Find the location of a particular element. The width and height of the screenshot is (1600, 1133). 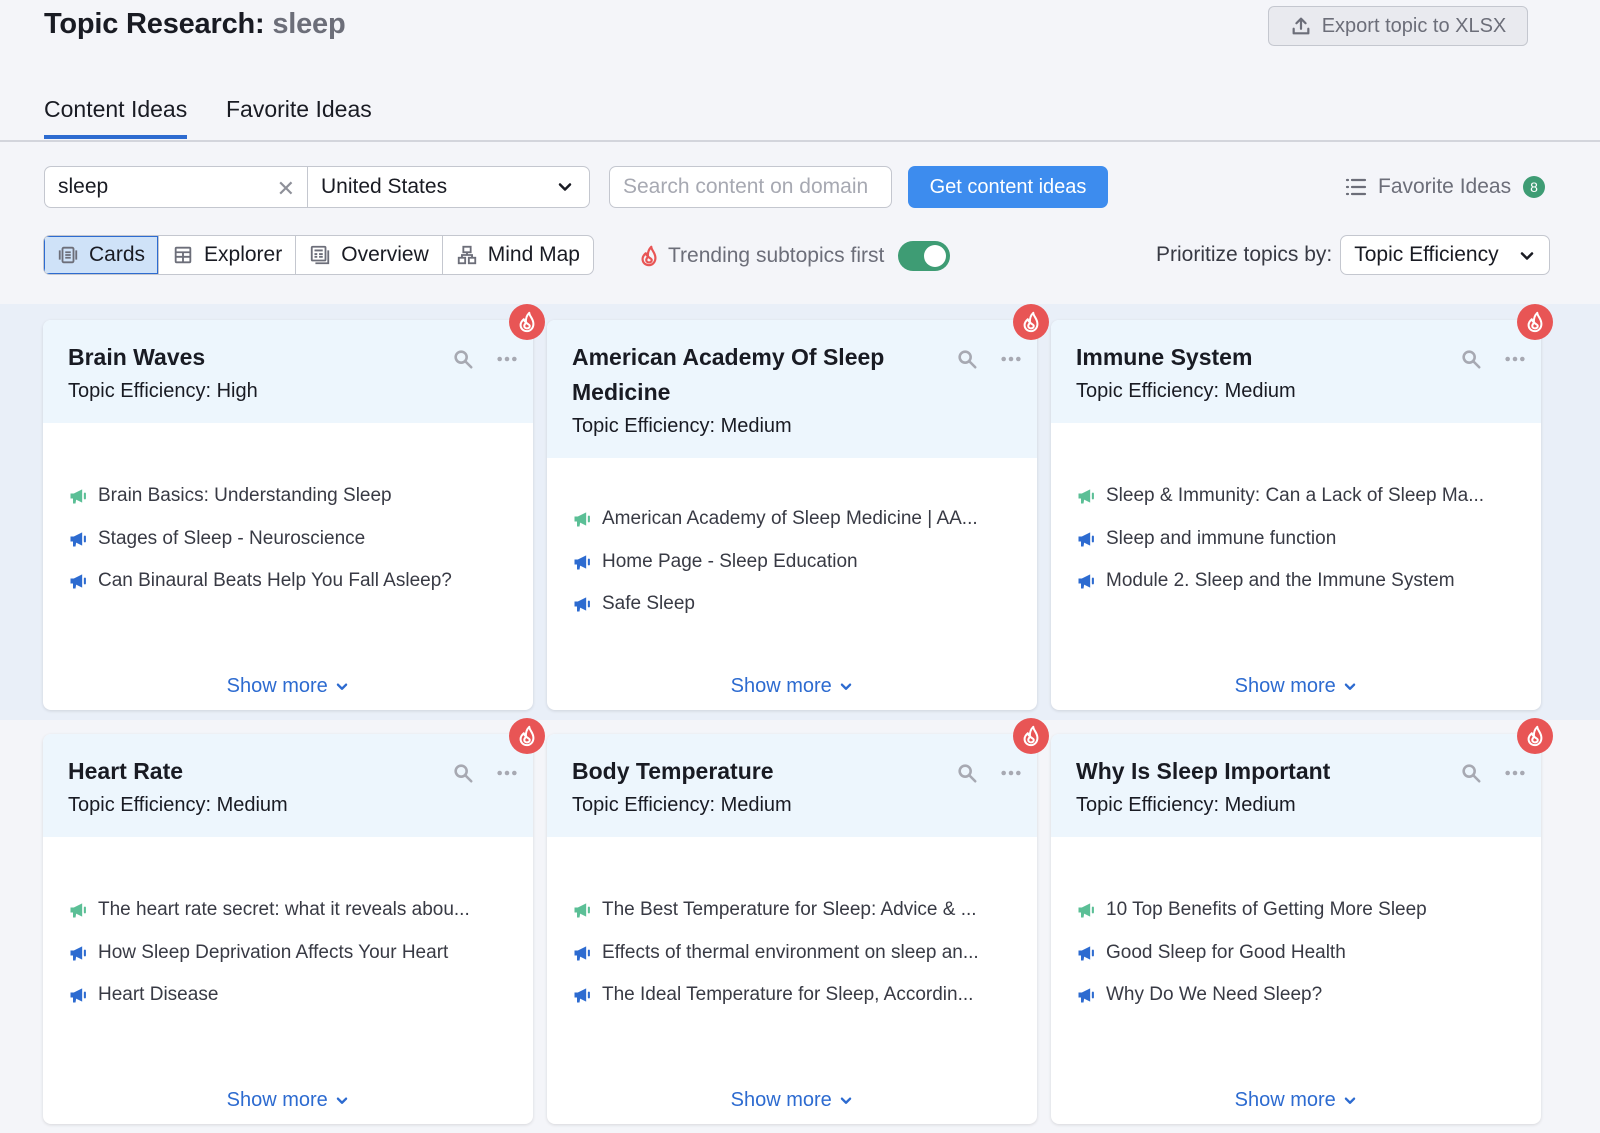

headline-item: Sleep and immune function is located at coordinates (1296, 539).